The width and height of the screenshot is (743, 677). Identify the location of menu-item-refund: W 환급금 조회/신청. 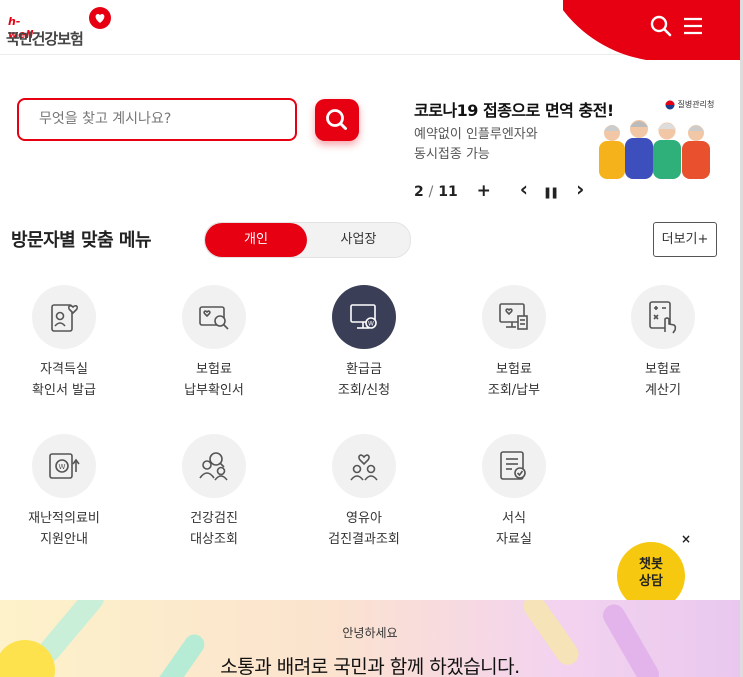
(364, 343).